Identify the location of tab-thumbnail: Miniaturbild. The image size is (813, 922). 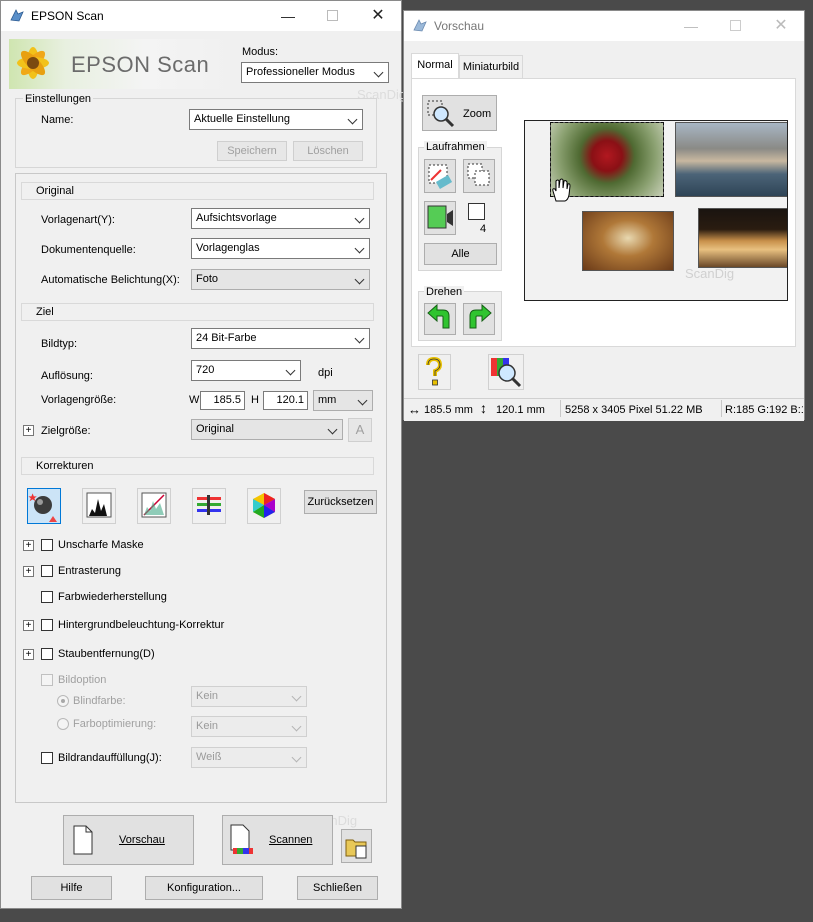
(491, 67).